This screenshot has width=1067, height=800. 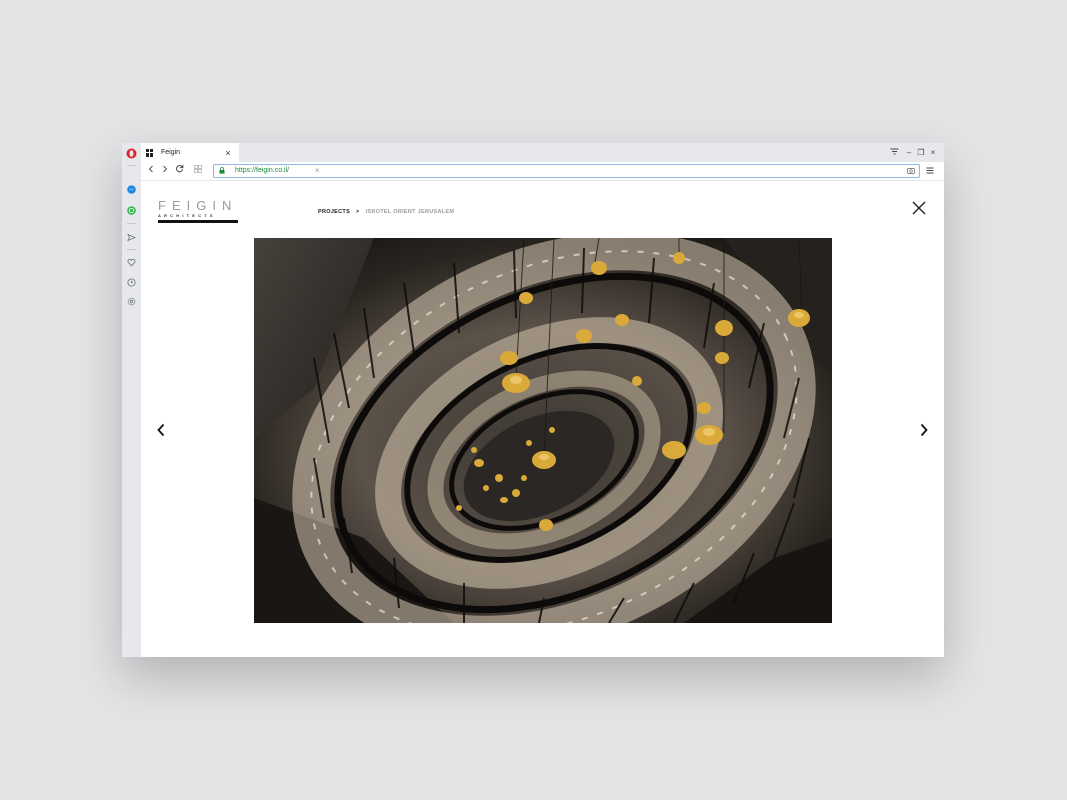 What do you see at coordinates (262, 171) in the screenshot?
I see `url-text: https://feigin.co.il/` at bounding box center [262, 171].